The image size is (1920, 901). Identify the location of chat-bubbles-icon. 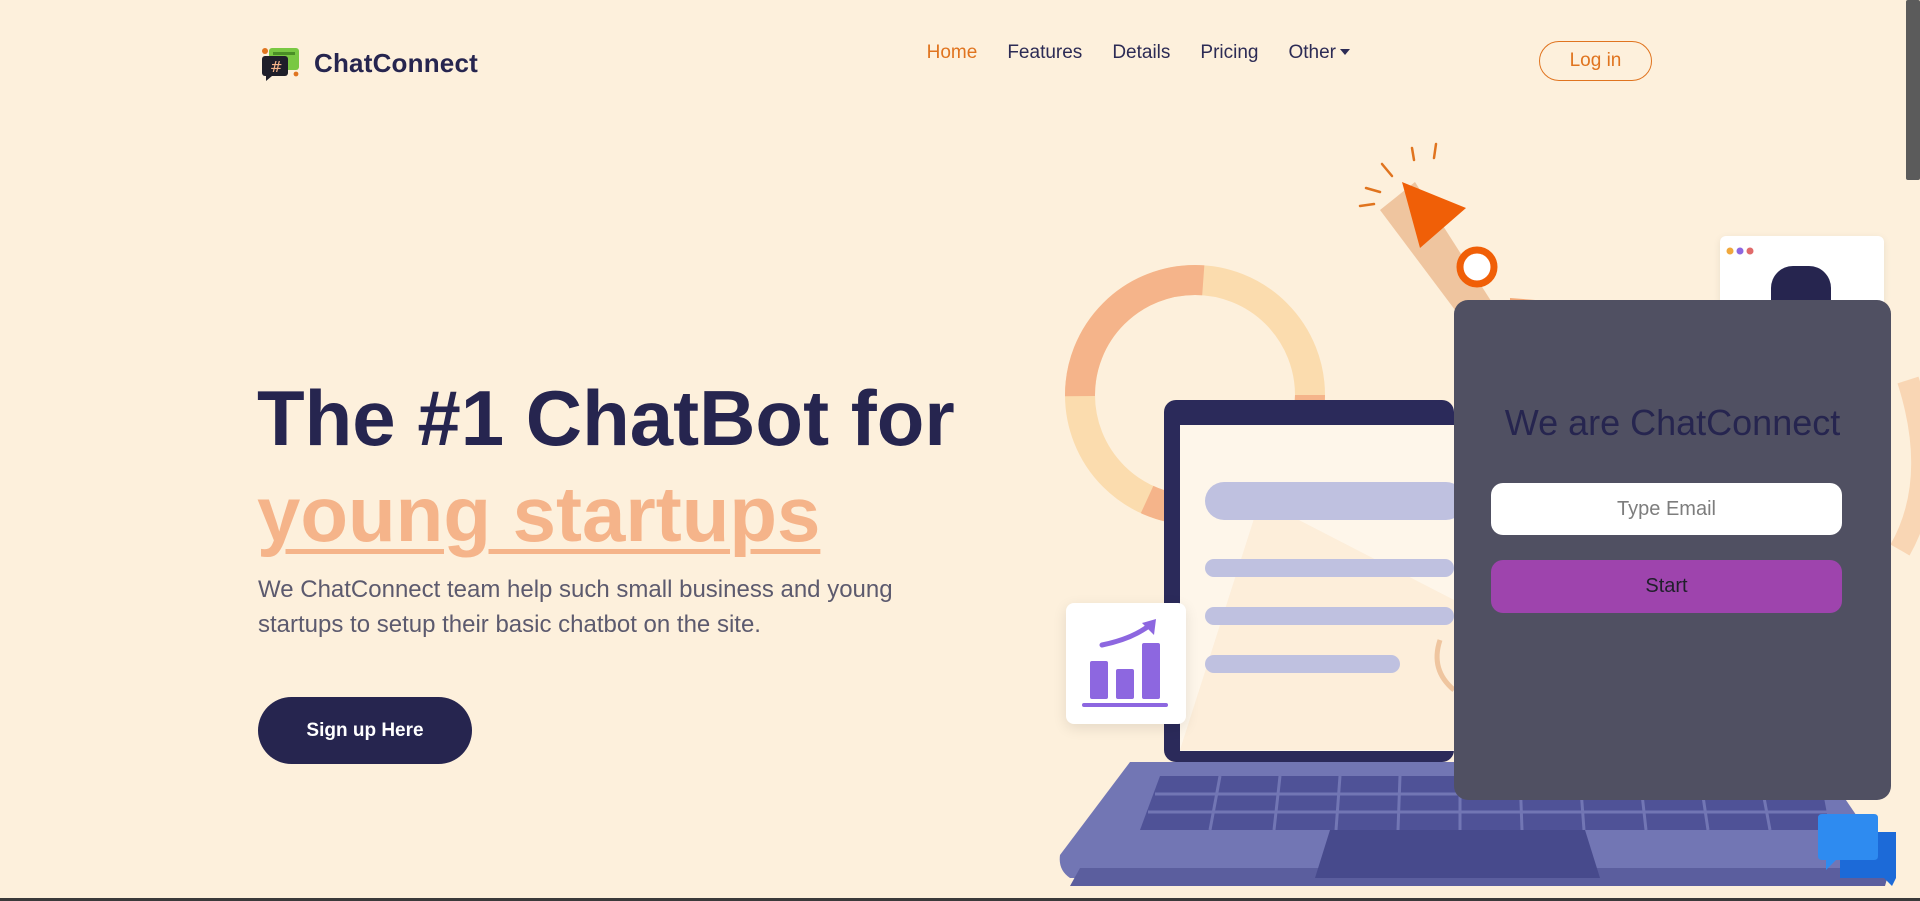
(1859, 850).